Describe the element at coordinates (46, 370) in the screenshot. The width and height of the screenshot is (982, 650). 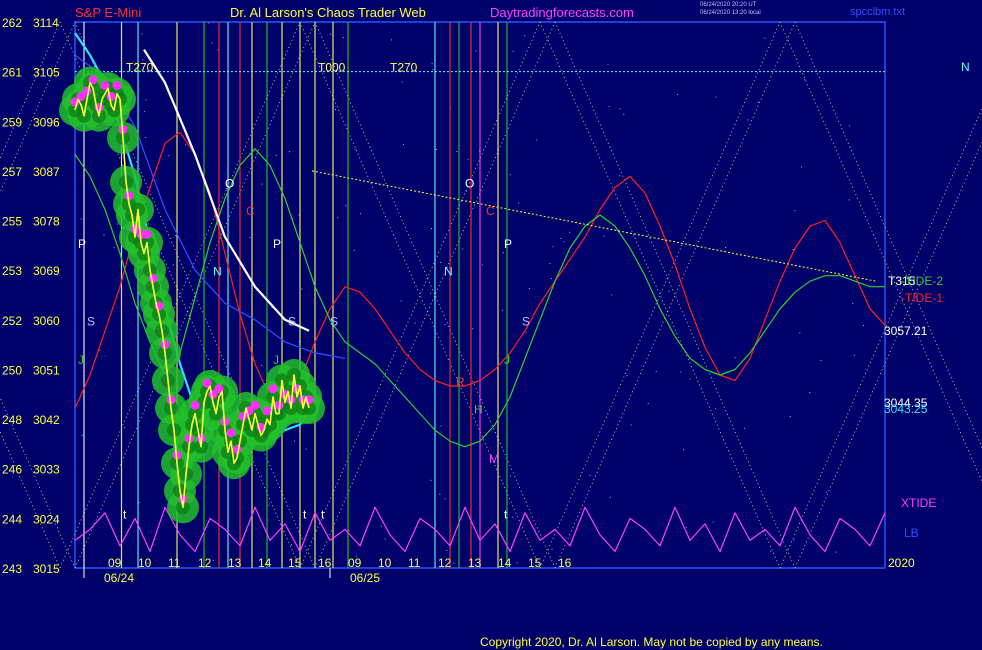
I see `y-tick-right: 3051` at that location.